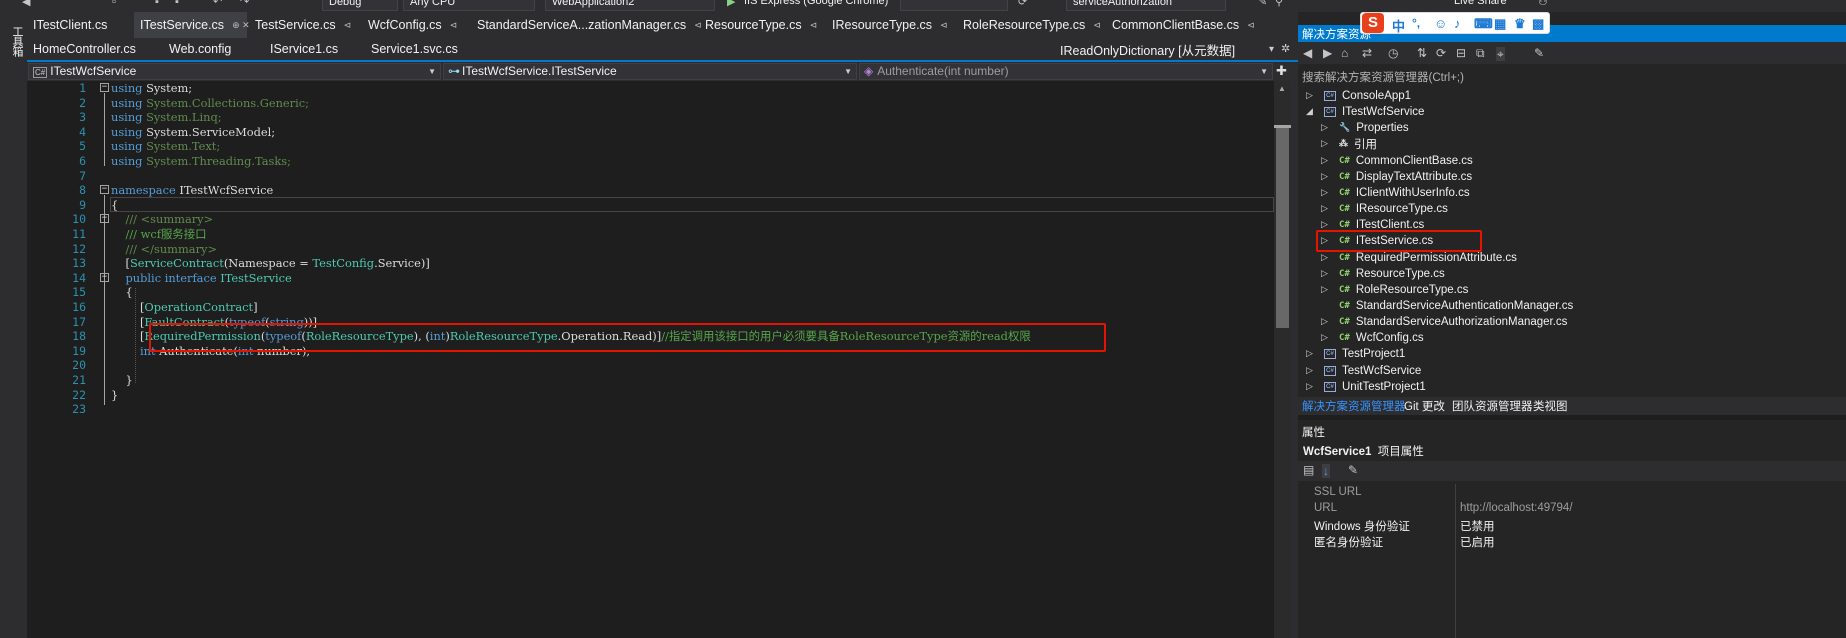 This screenshot has height=638, width=1846. I want to click on tree-item: C# ResourceType.cs, so click(1392, 274).